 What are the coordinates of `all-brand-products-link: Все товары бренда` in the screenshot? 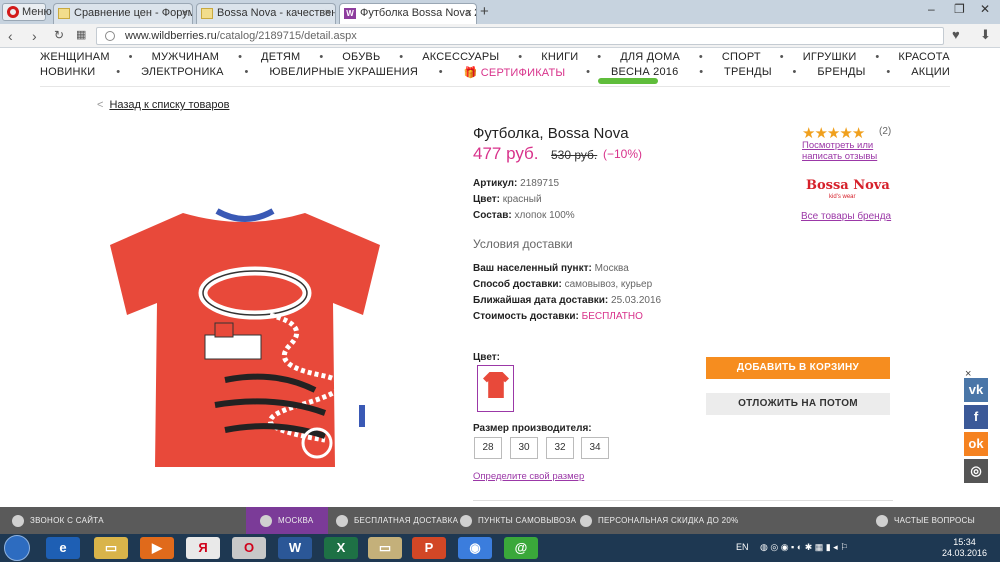 It's located at (846, 216).